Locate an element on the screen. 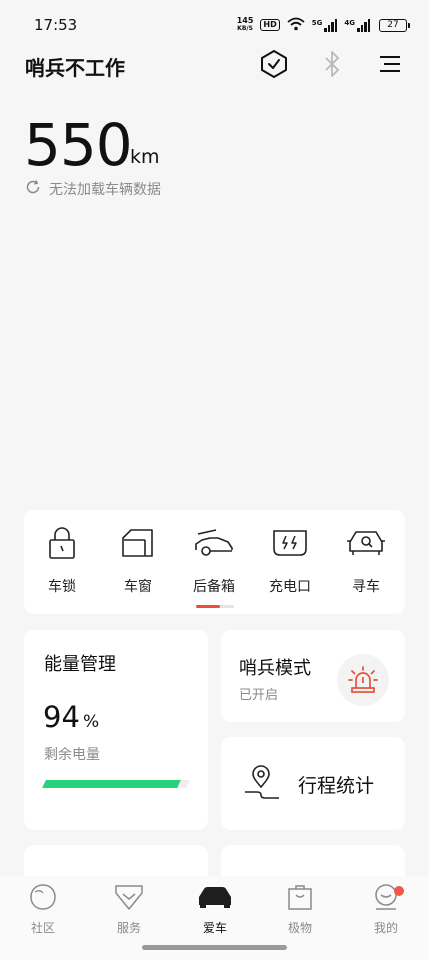 The image size is (429, 960). range-value: 550 is located at coordinates (78, 145).